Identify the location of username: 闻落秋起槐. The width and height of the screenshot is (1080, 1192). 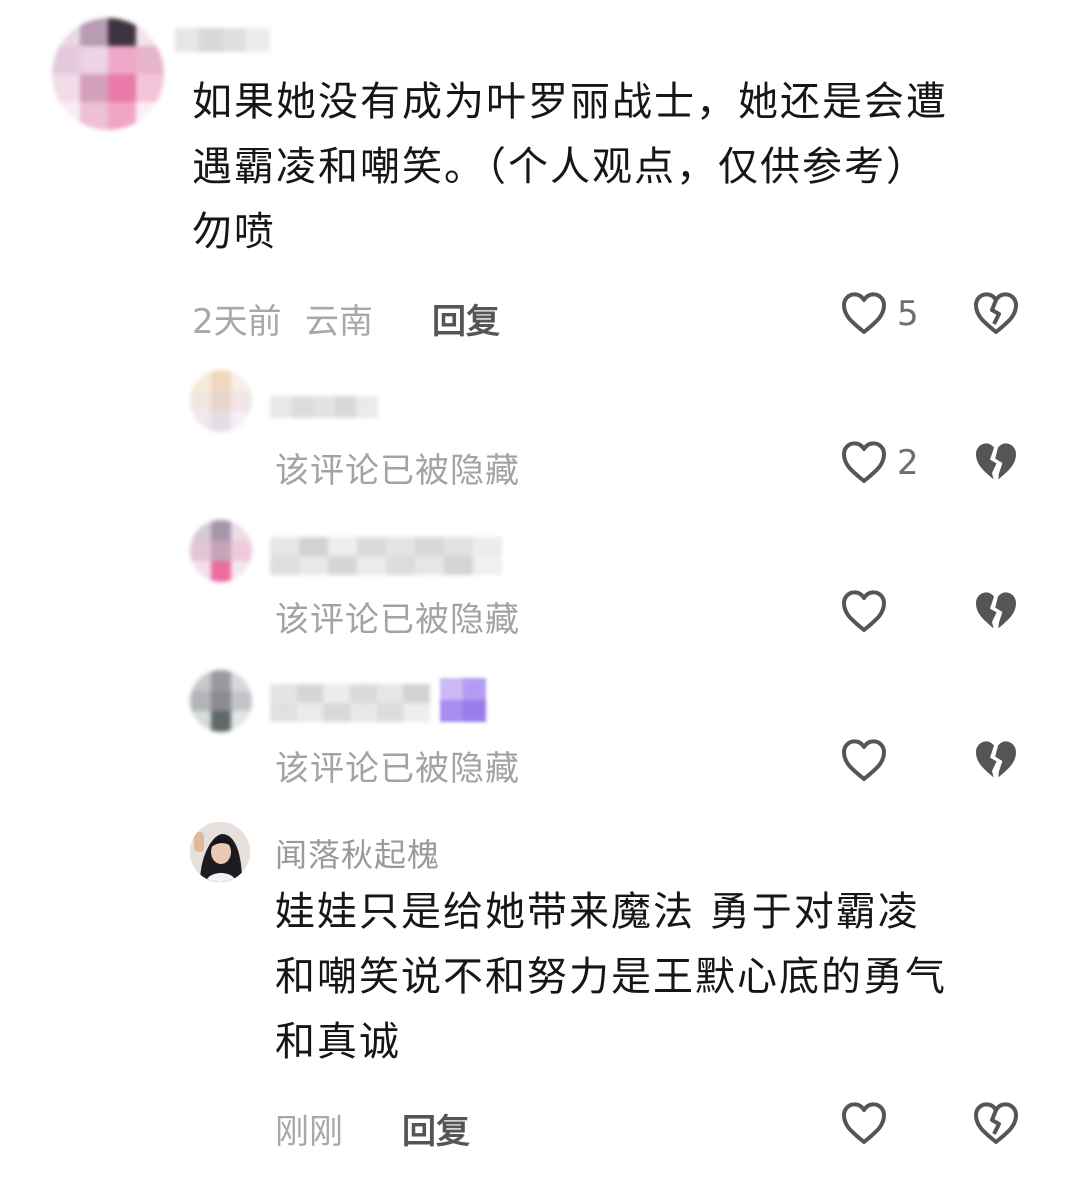
(357, 853).